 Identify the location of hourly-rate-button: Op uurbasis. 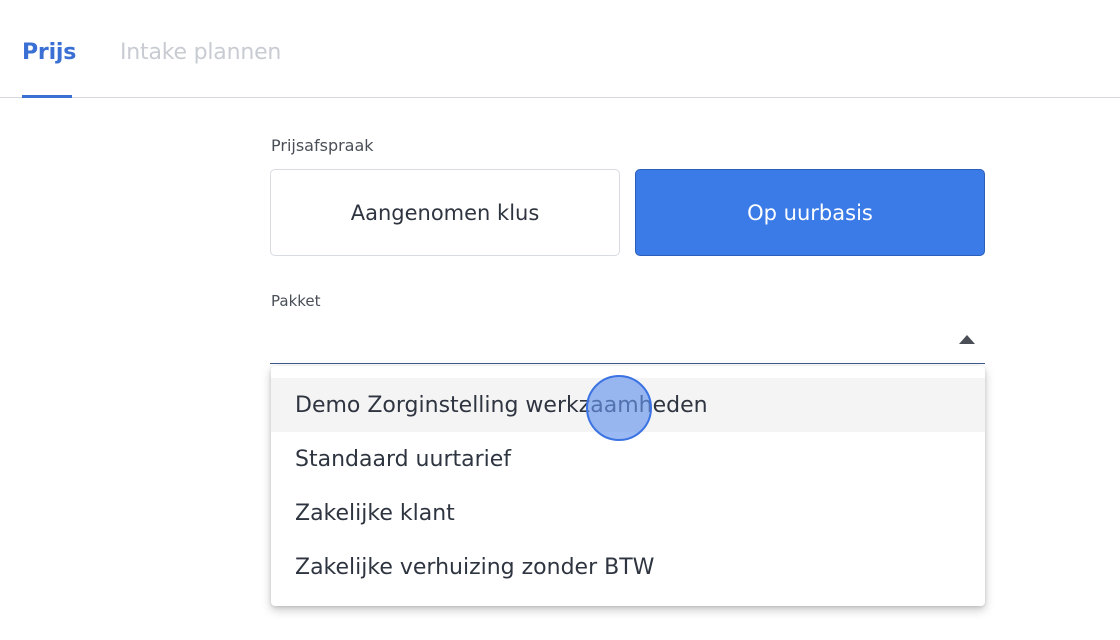
(810, 212).